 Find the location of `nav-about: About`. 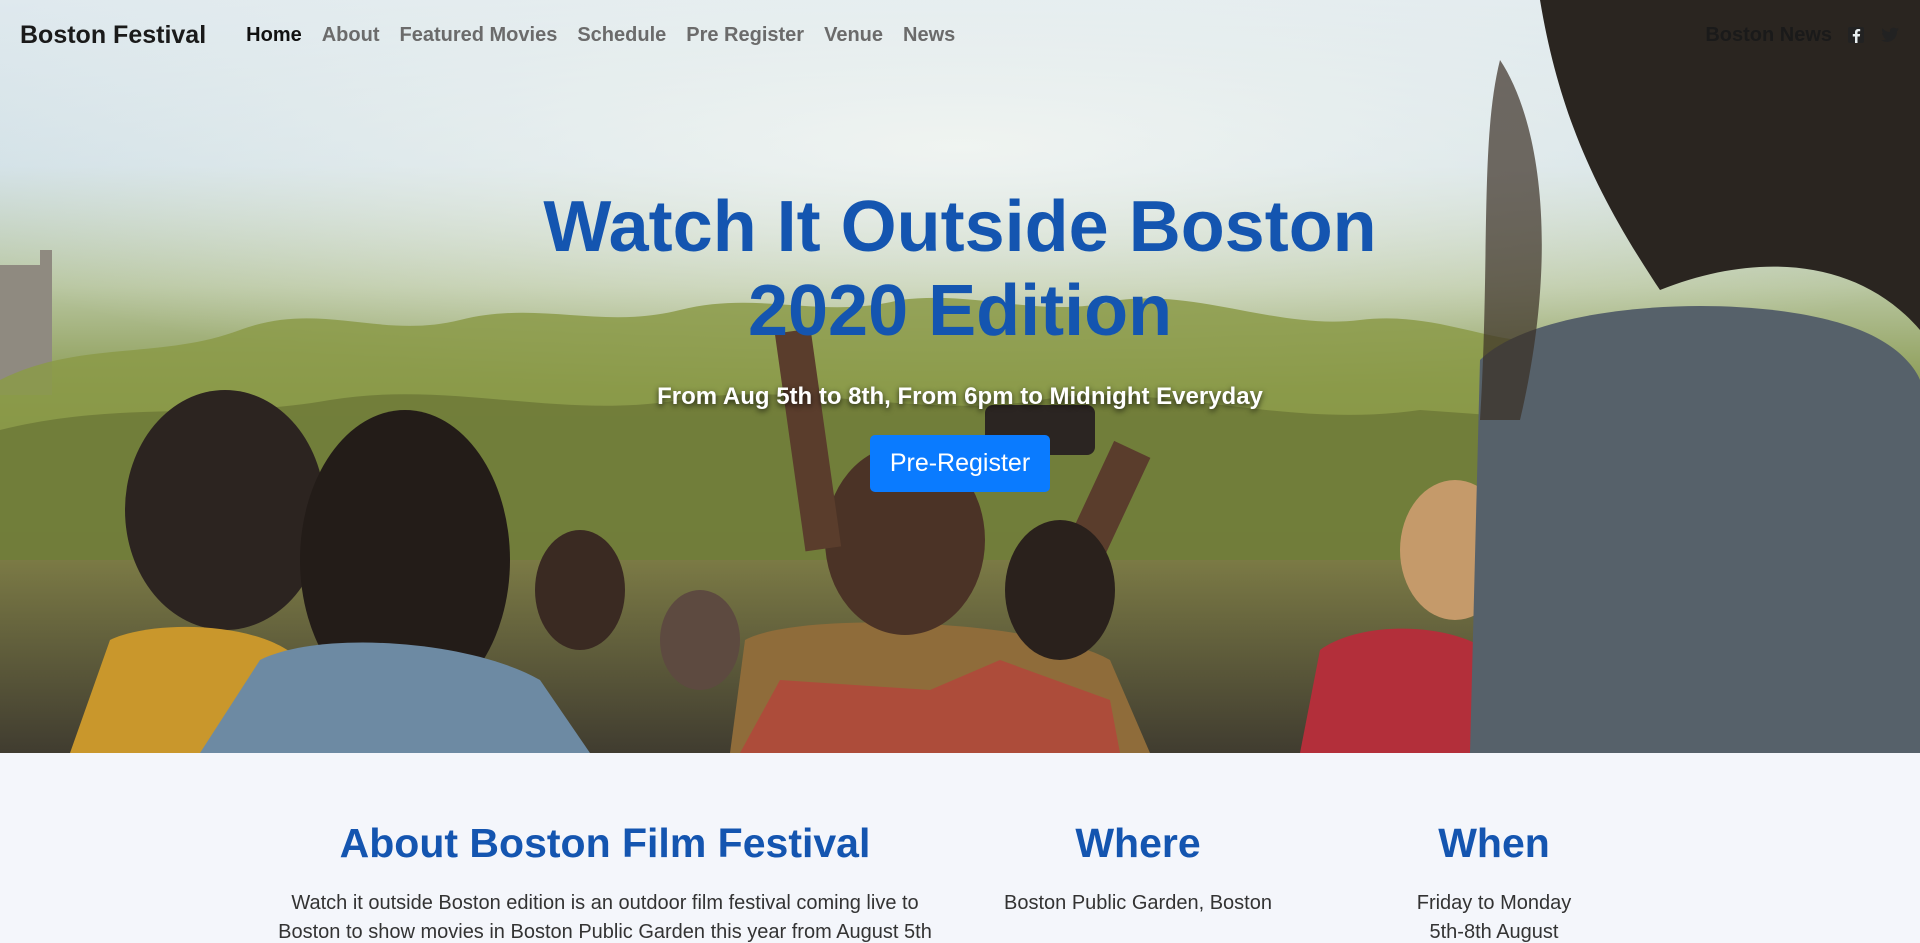

nav-about: About is located at coordinates (351, 35).